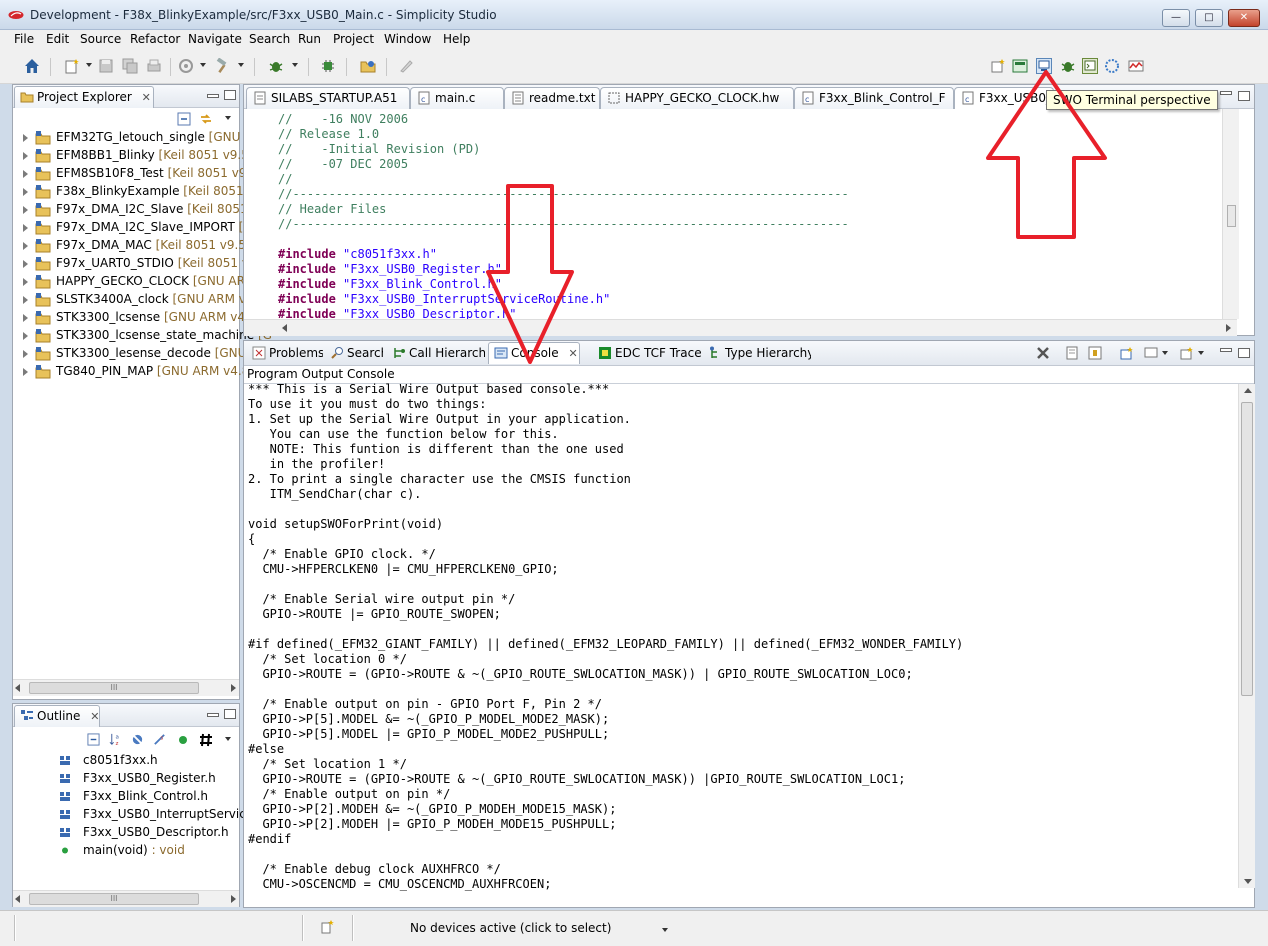  What do you see at coordinates (1095, 353) in the screenshot?
I see `scroll-lock-icon` at bounding box center [1095, 353].